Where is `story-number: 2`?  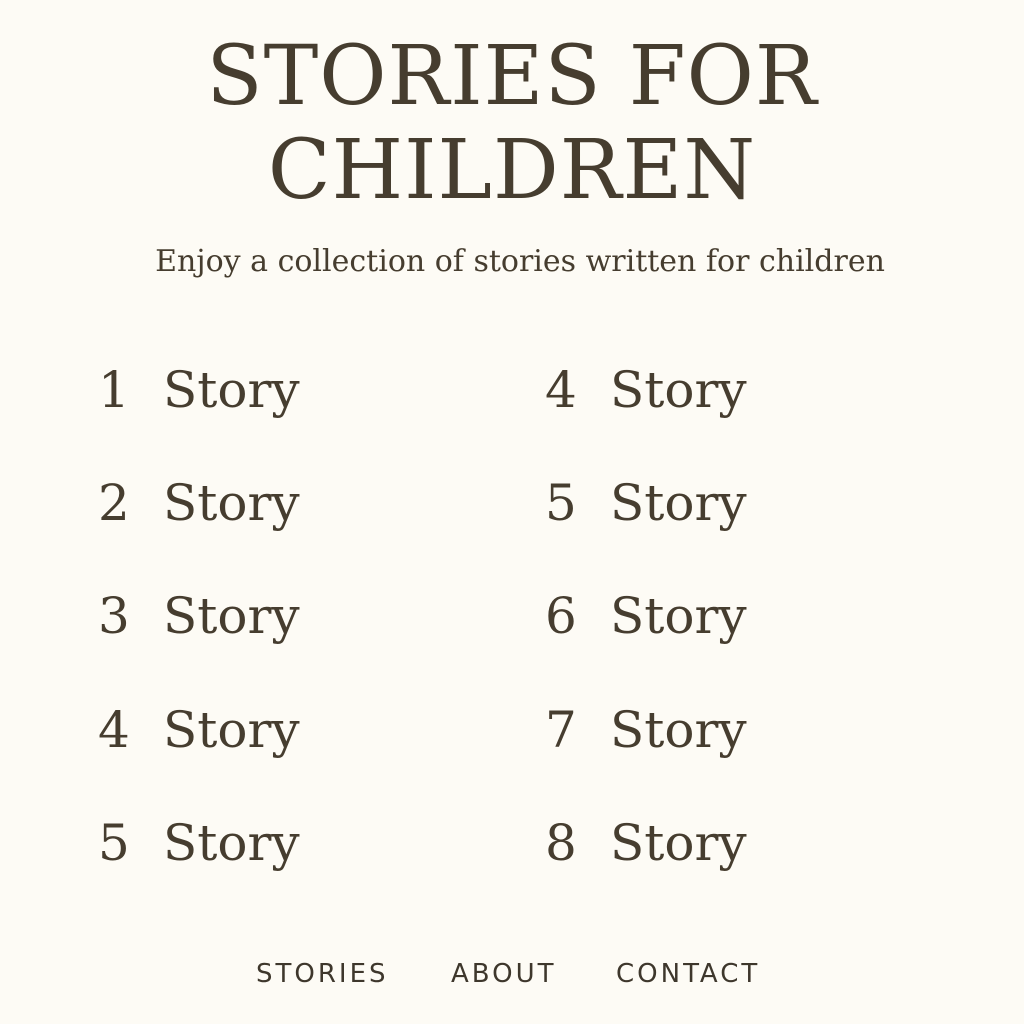
story-number: 2 is located at coordinates (114, 503).